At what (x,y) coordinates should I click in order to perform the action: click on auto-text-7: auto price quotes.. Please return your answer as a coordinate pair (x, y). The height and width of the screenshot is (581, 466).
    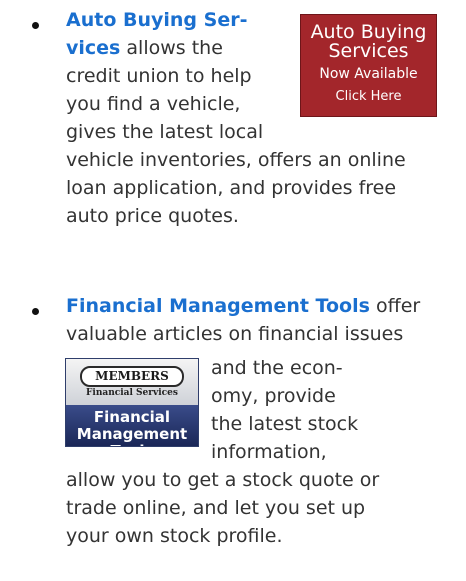
    Looking at the image, I should click on (152, 216).